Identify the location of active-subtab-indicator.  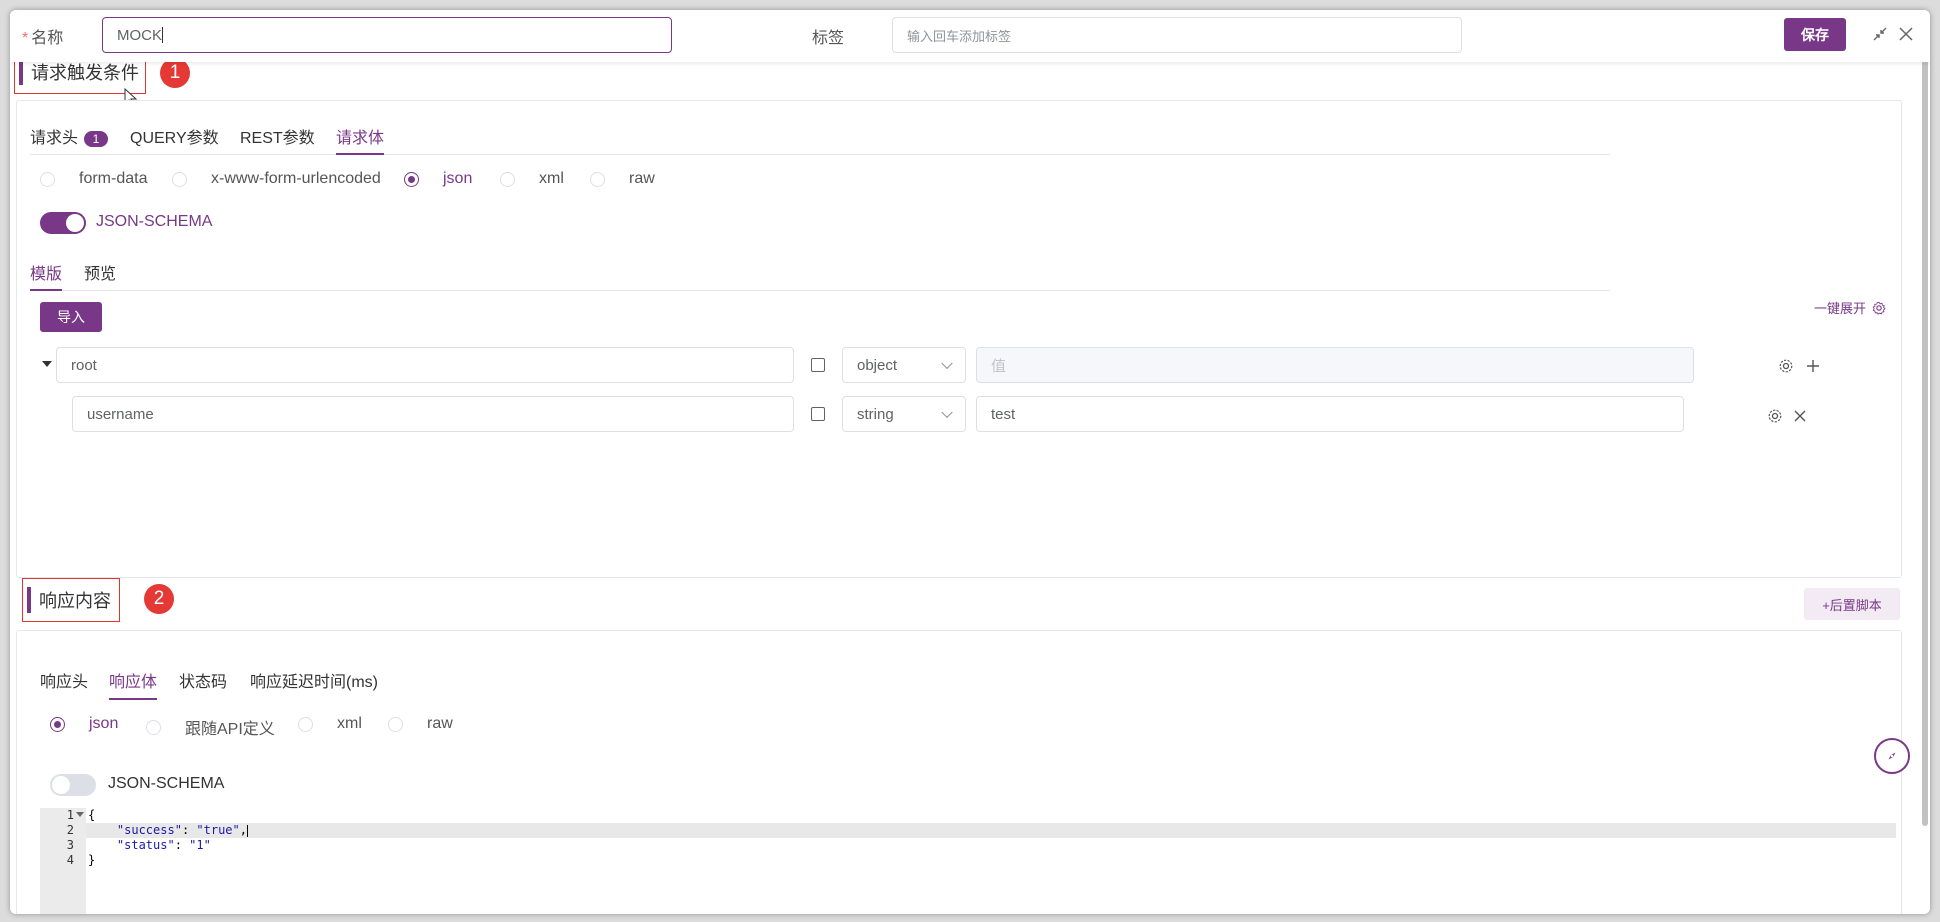
(46, 290).